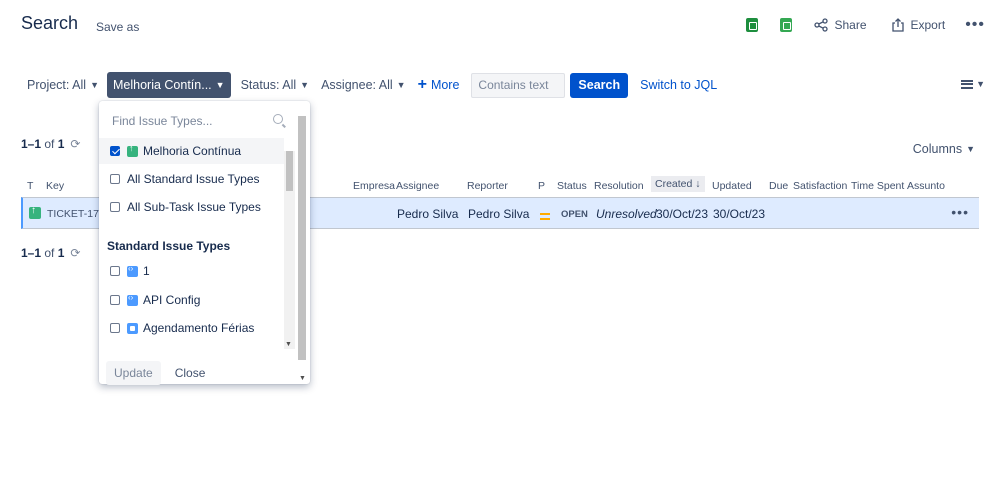 Image resolution: width=999 pixels, height=493 pixels. What do you see at coordinates (937, 149) in the screenshot?
I see `columns-label: Columns` at bounding box center [937, 149].